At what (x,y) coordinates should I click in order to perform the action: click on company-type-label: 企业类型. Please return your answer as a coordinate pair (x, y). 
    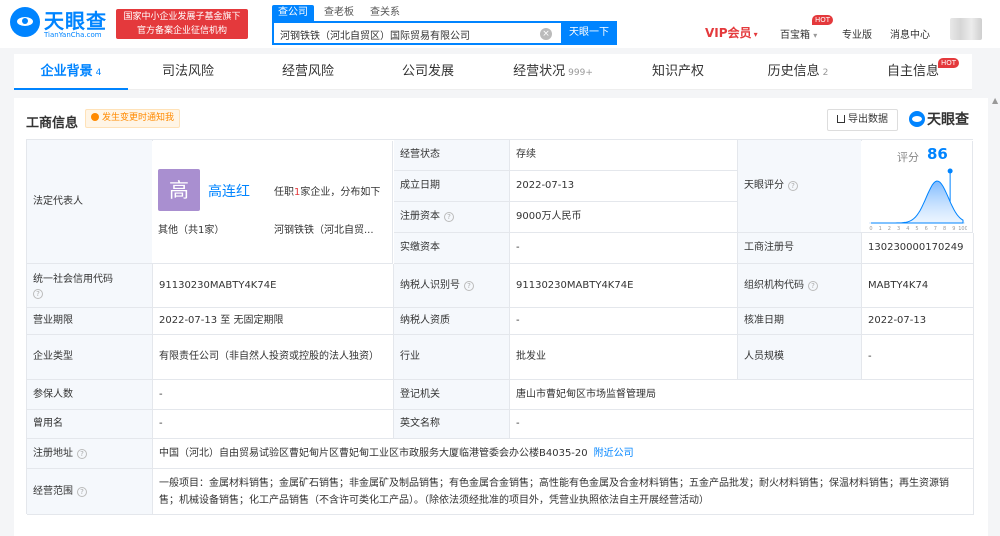
    Looking at the image, I should click on (90, 357).